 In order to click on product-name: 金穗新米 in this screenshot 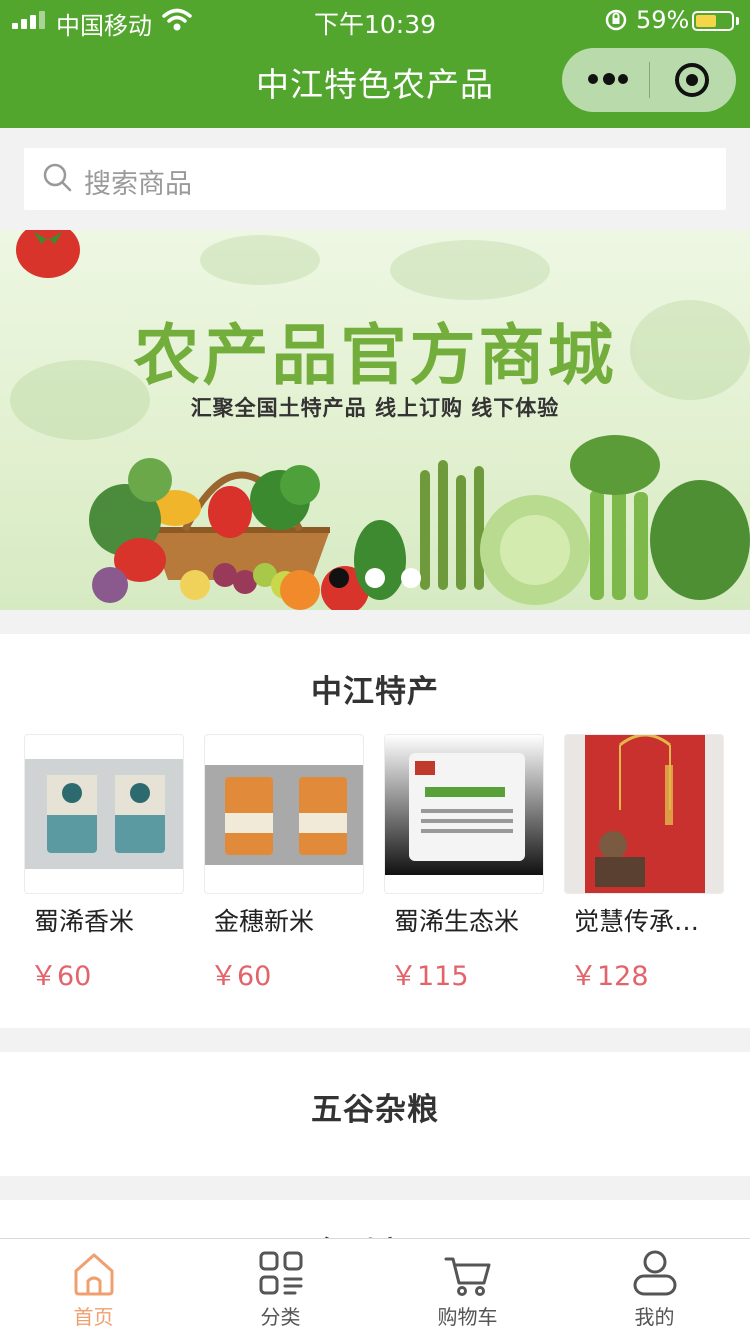, I will do `click(264, 921)`.